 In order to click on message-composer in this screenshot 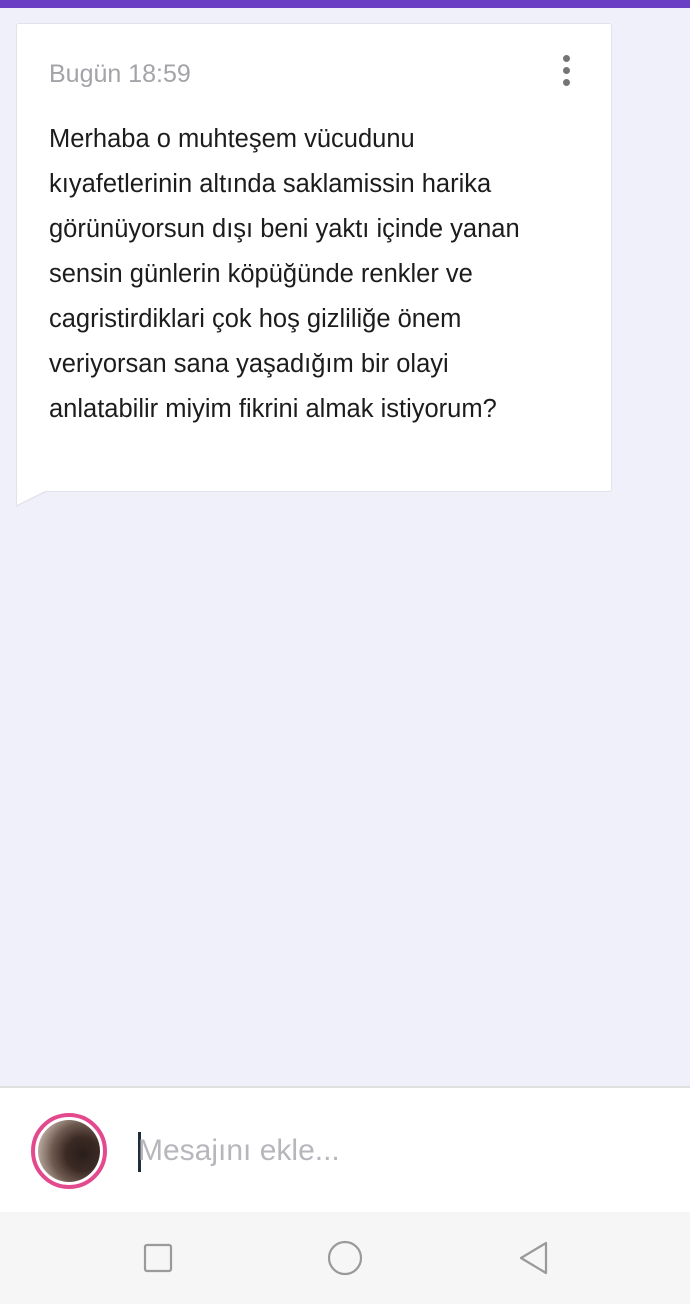, I will do `click(345, 1149)`.